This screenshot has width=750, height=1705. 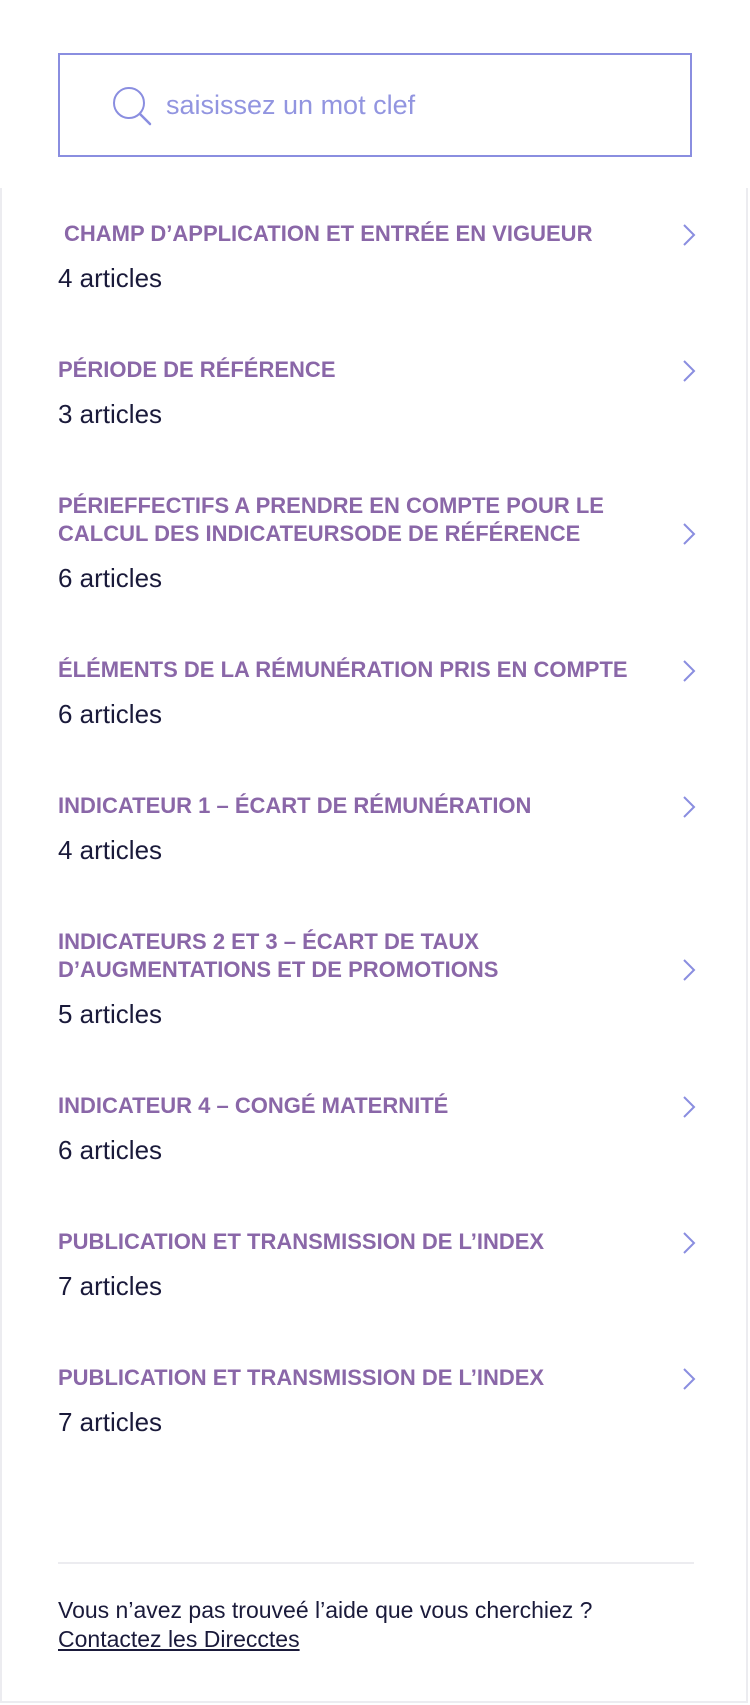 What do you see at coordinates (197, 369) in the screenshot?
I see `category-title: PÉRIODE DE RÉFÉRENCE` at bounding box center [197, 369].